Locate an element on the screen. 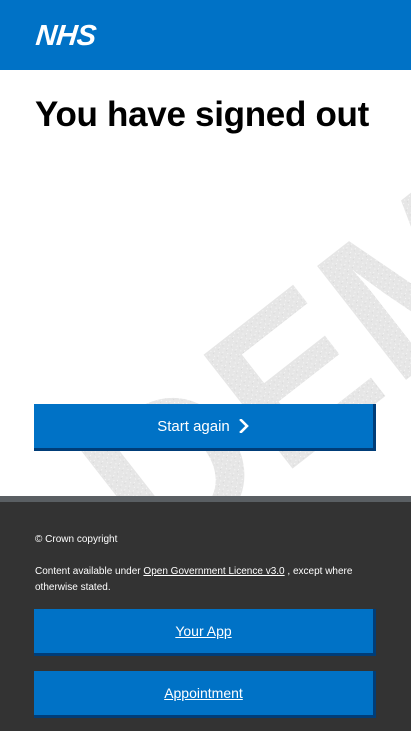  your-app-button: Your App is located at coordinates (205, 632).